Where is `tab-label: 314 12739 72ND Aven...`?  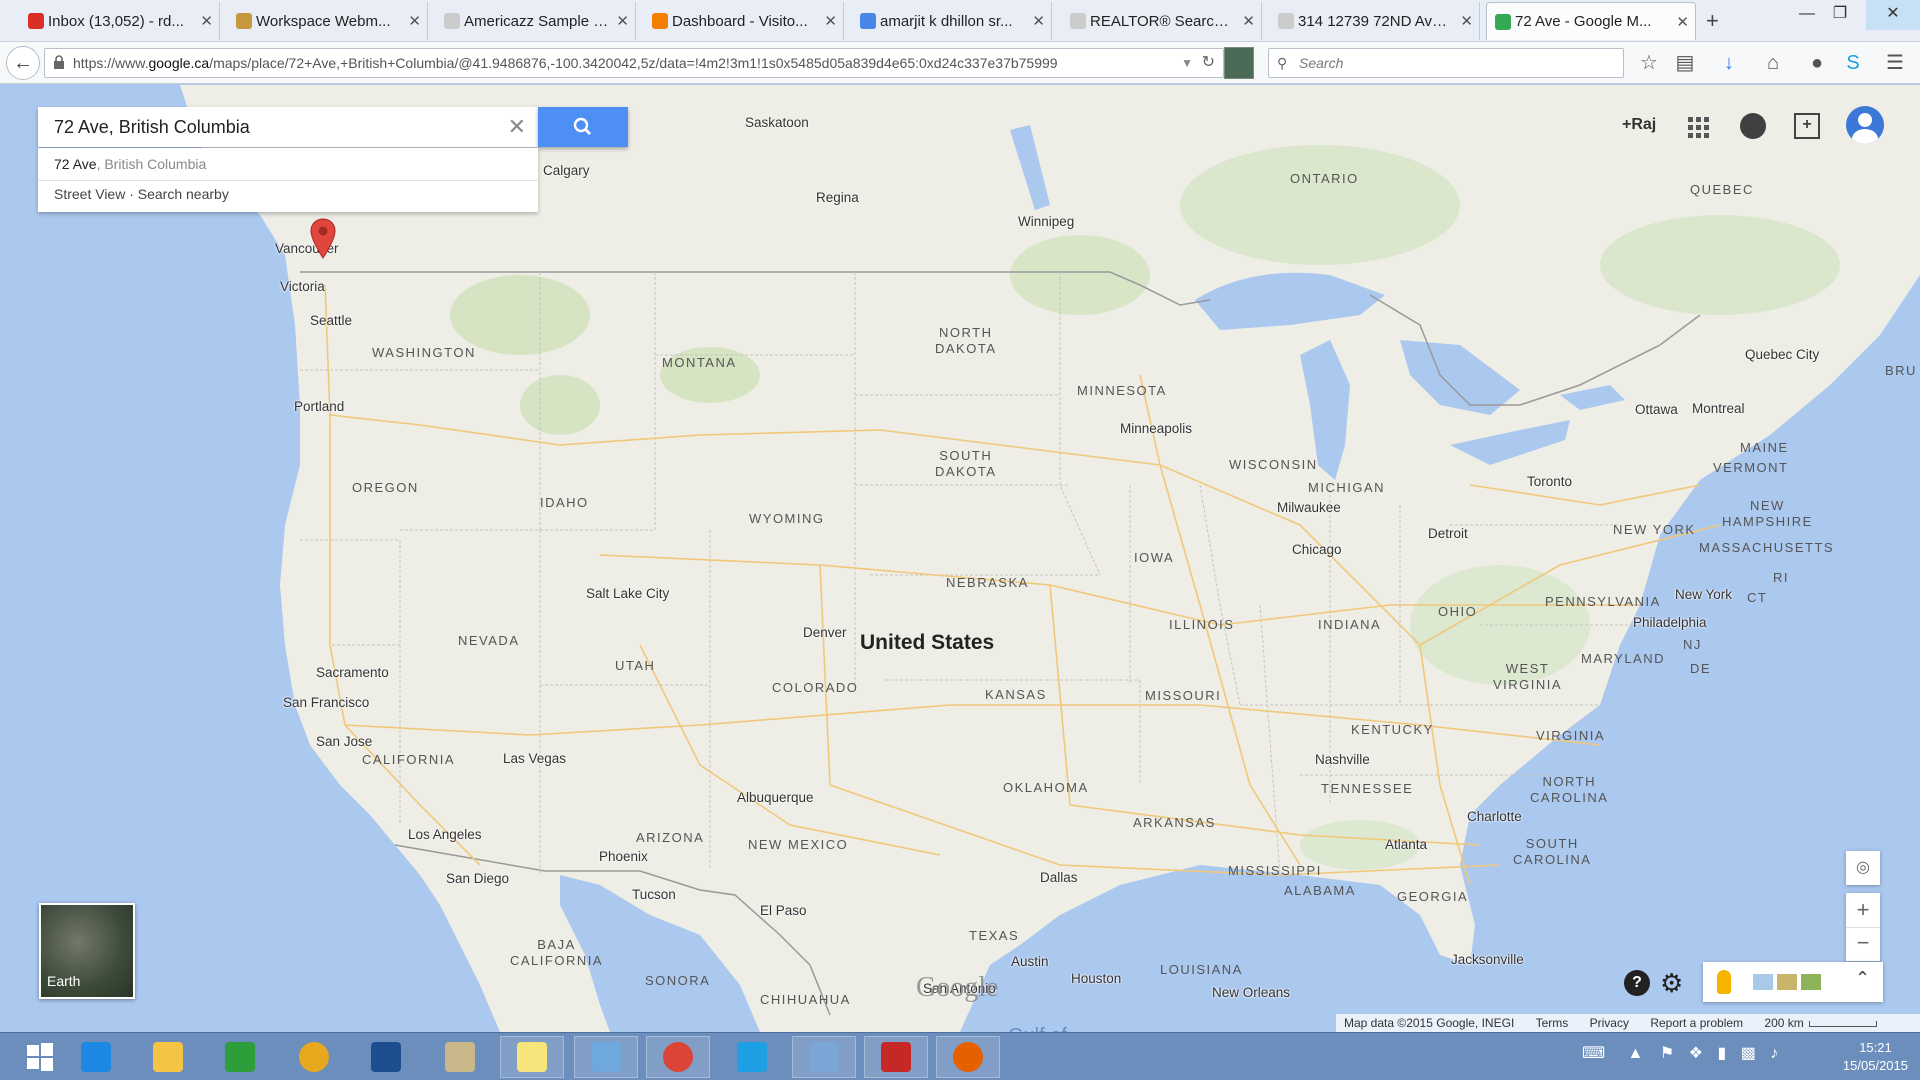
tab-label: 314 12739 72ND Aven... is located at coordinates (1375, 21).